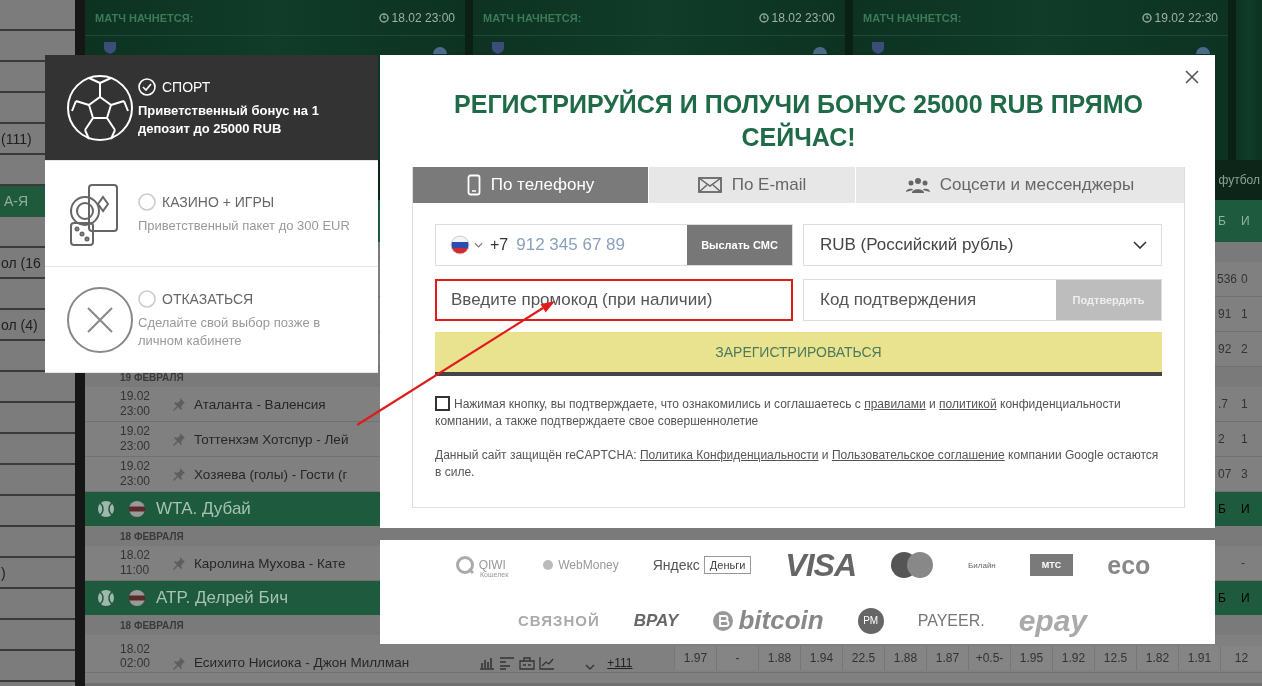  Describe the element at coordinates (530, 185) in the screenshot. I see `tab: По телефону` at that location.